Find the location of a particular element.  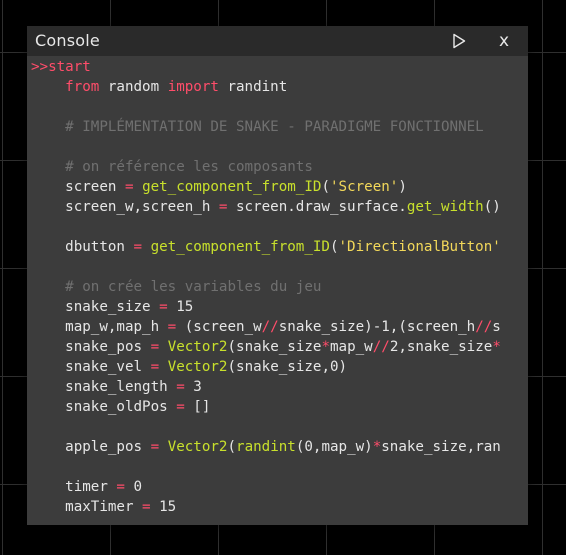

code-token: maxTimer is located at coordinates (87, 507).